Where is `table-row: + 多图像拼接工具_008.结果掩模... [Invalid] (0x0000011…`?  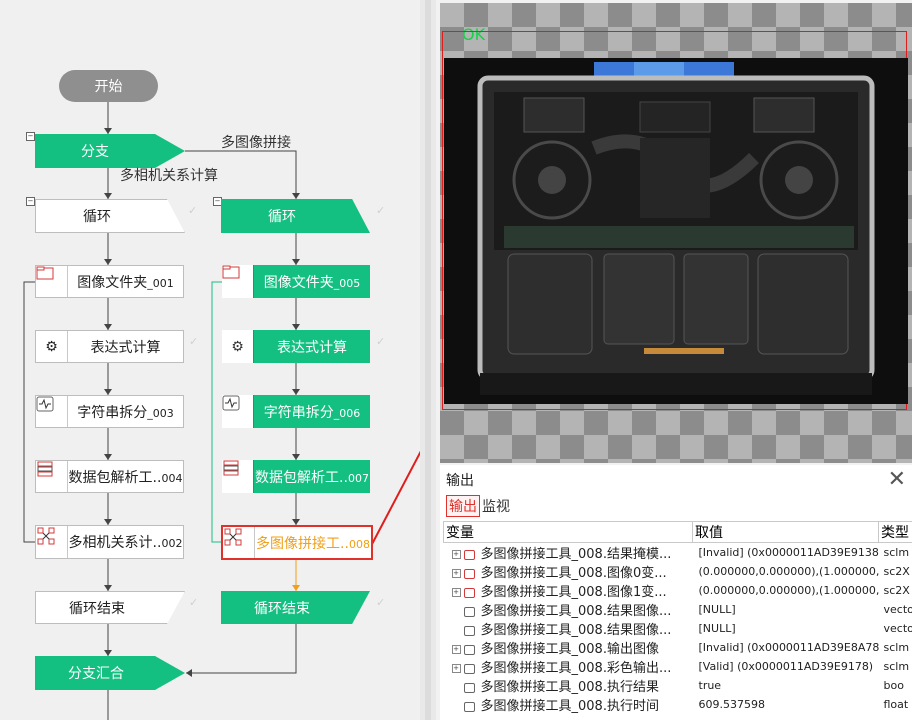
table-row: + 多图像拼接工具_008.结果掩模... [Invalid] (0x0000011… is located at coordinates (678, 552).